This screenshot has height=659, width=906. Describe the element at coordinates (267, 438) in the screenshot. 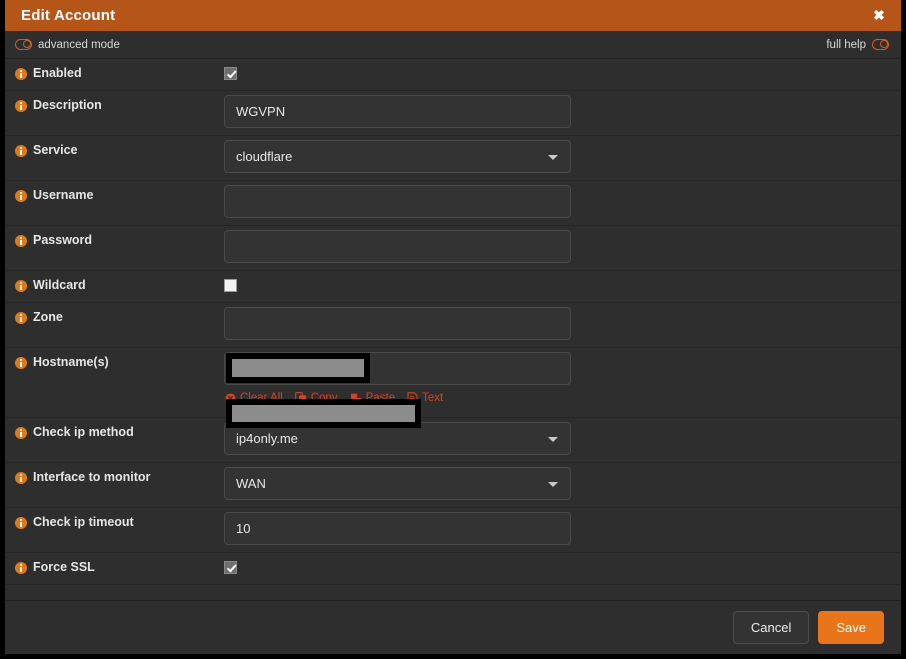

I see `check-ip-method-value: ip4only.me` at that location.